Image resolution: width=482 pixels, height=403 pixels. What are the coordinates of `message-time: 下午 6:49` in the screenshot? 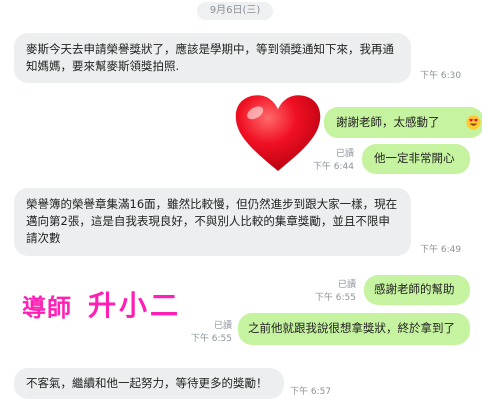 It's located at (441, 250).